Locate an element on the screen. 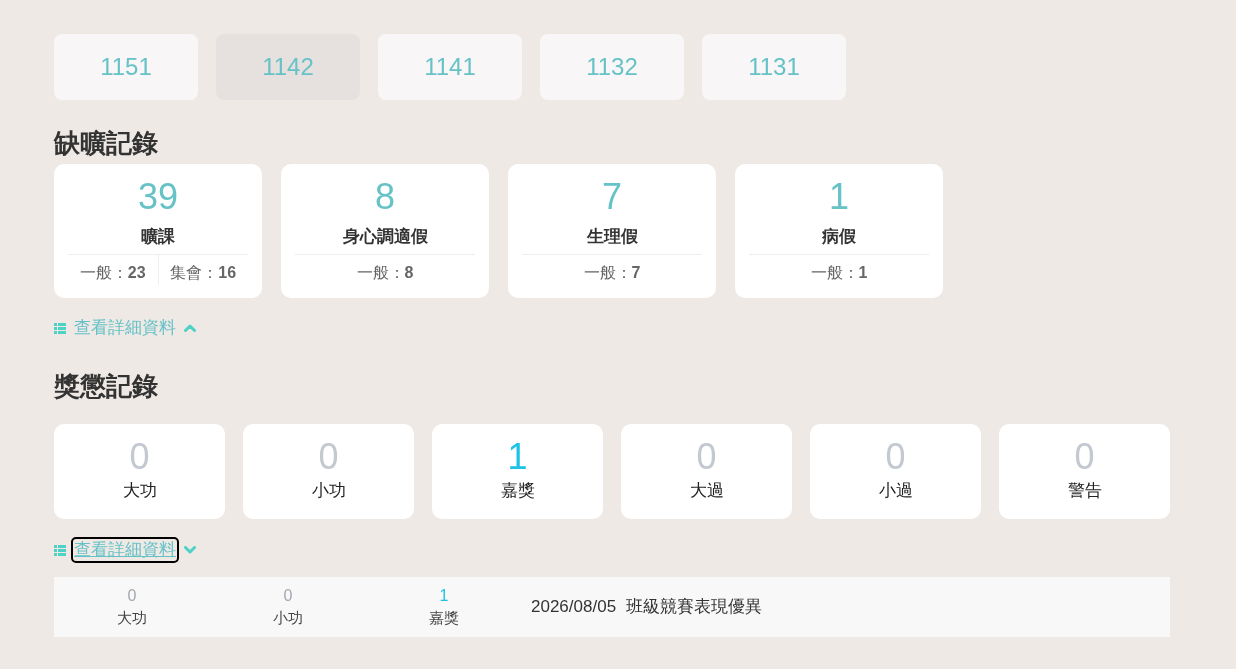 Image resolution: width=1236 pixels, height=669 pixels. semester-tab: 1131 is located at coordinates (774, 67).